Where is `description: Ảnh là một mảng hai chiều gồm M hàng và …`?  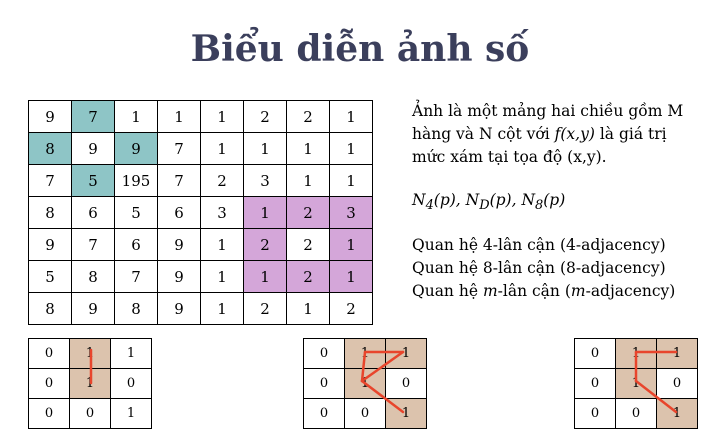
description: Ảnh là một mảng hai chiều gồm M hàng và … is located at coordinates (562, 134).